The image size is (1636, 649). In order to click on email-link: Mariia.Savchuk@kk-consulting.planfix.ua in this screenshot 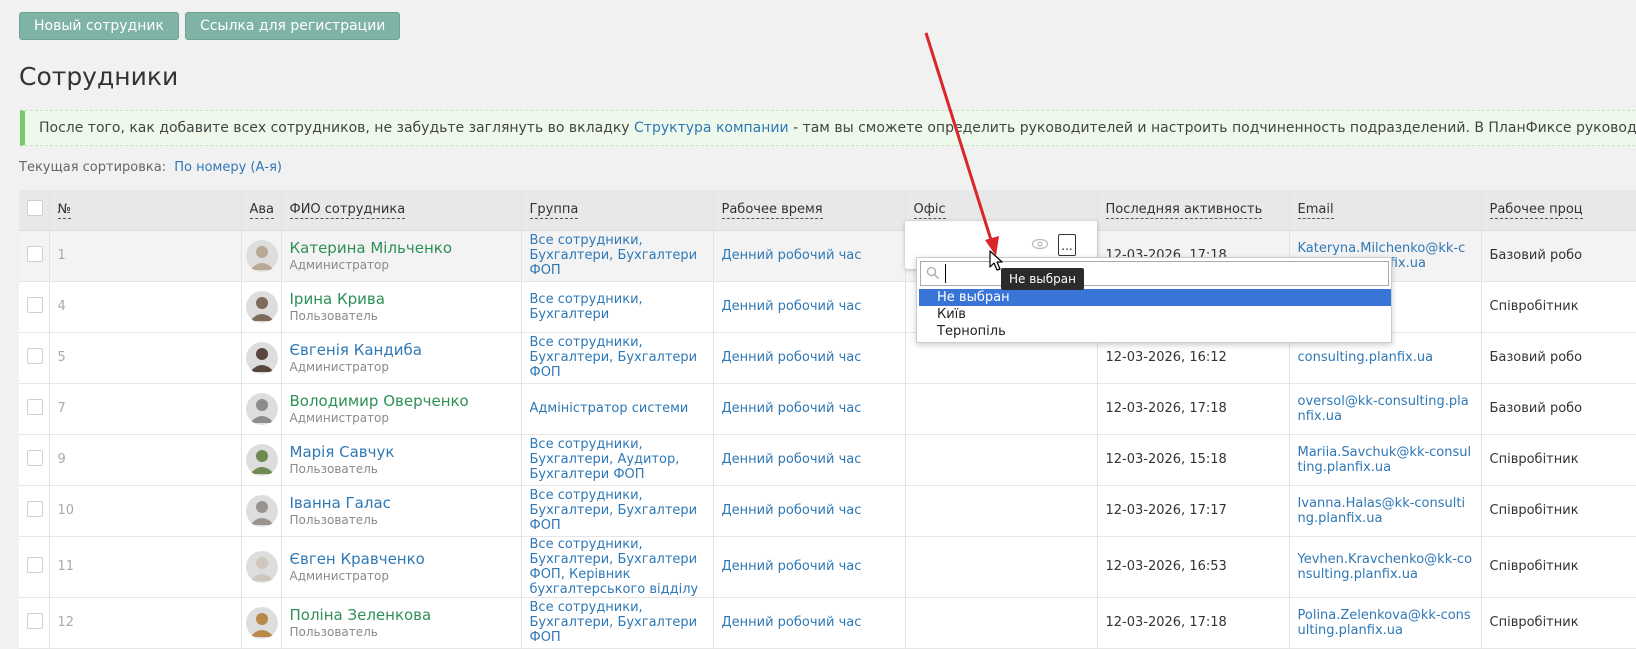, I will do `click(1385, 460)`.